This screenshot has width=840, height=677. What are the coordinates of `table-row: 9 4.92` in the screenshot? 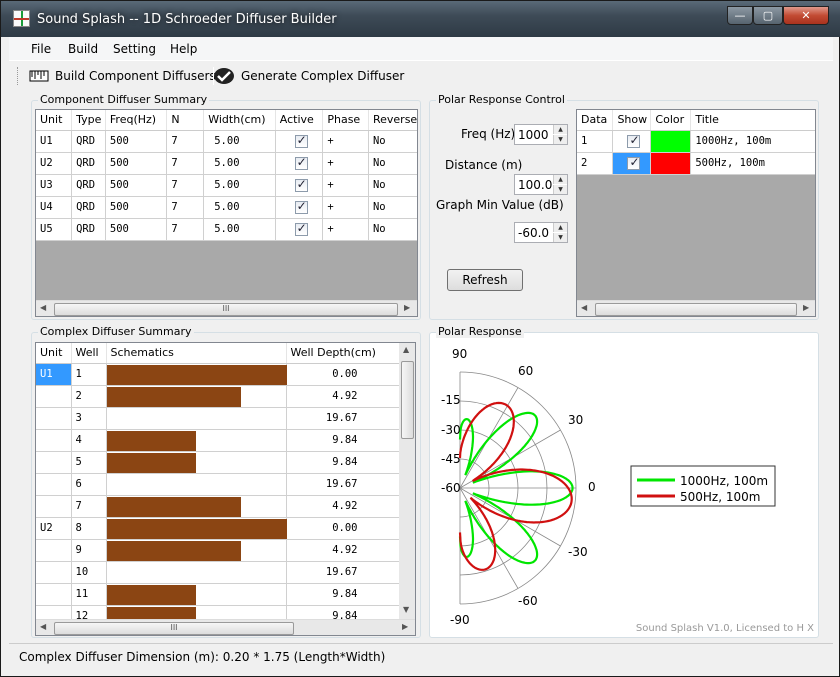 It's located at (218, 550).